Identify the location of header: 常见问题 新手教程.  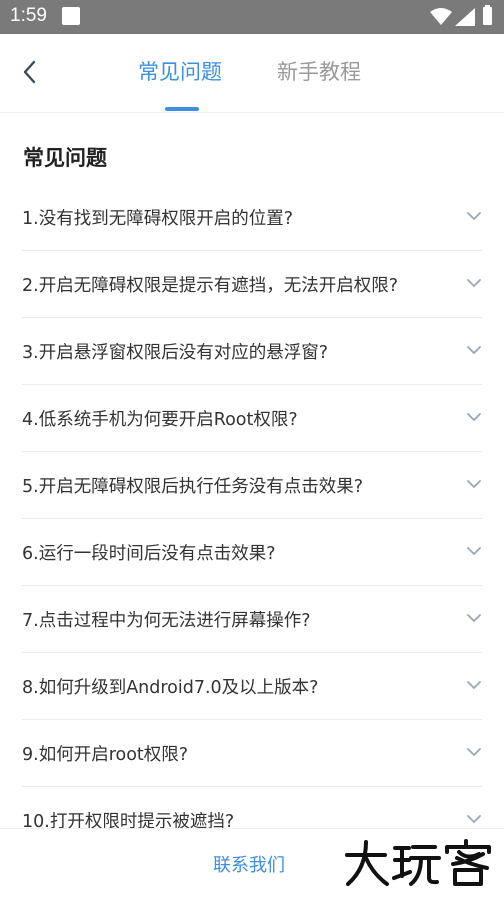
(252, 73).